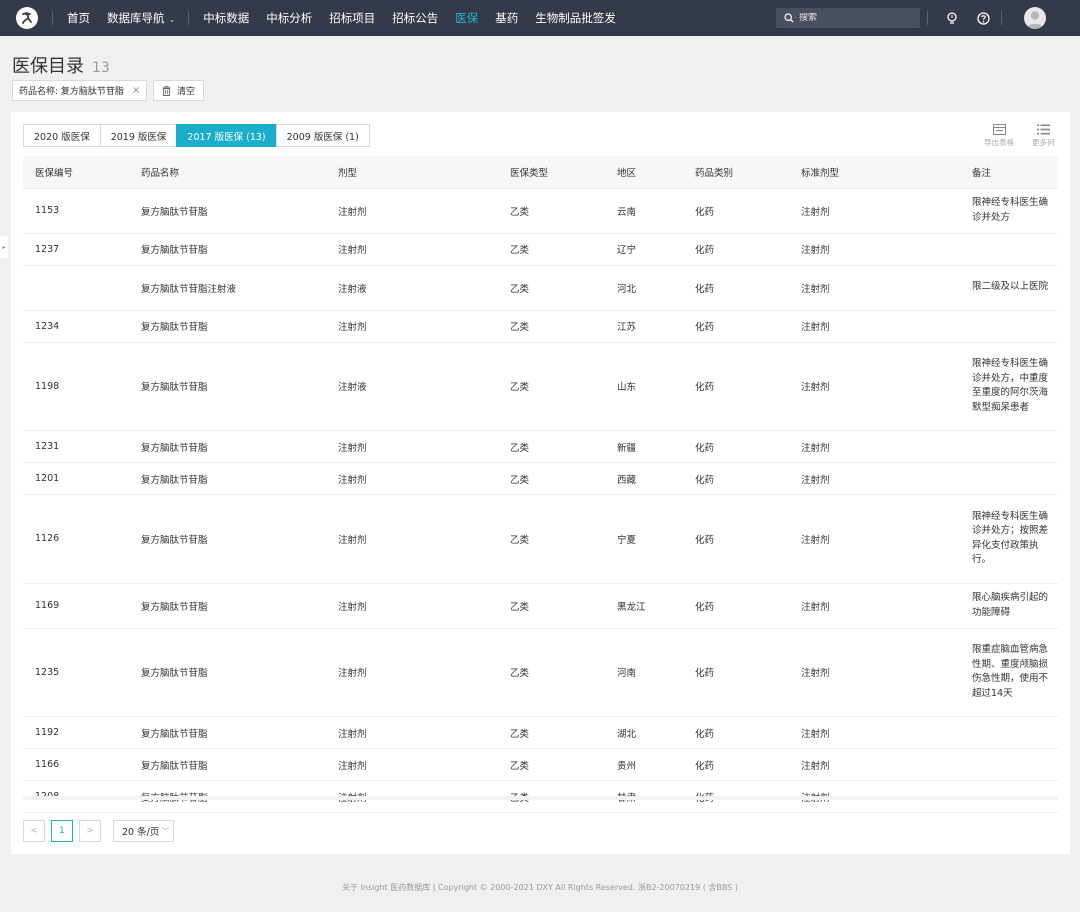  I want to click on nav-item-label: 首页, so click(78, 18).